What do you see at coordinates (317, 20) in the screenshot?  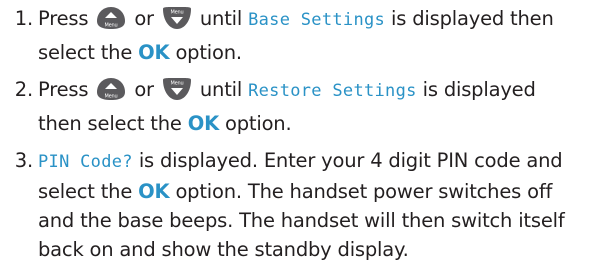 I see `display-text: Base Settings` at bounding box center [317, 20].